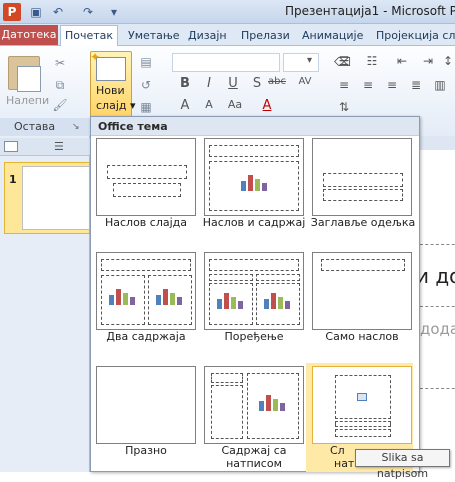 Image resolution: width=455 pixels, height=482 pixels. Describe the element at coordinates (254, 222) in the screenshot. I see `layout-title-content-label: Наслов и садржај` at that location.